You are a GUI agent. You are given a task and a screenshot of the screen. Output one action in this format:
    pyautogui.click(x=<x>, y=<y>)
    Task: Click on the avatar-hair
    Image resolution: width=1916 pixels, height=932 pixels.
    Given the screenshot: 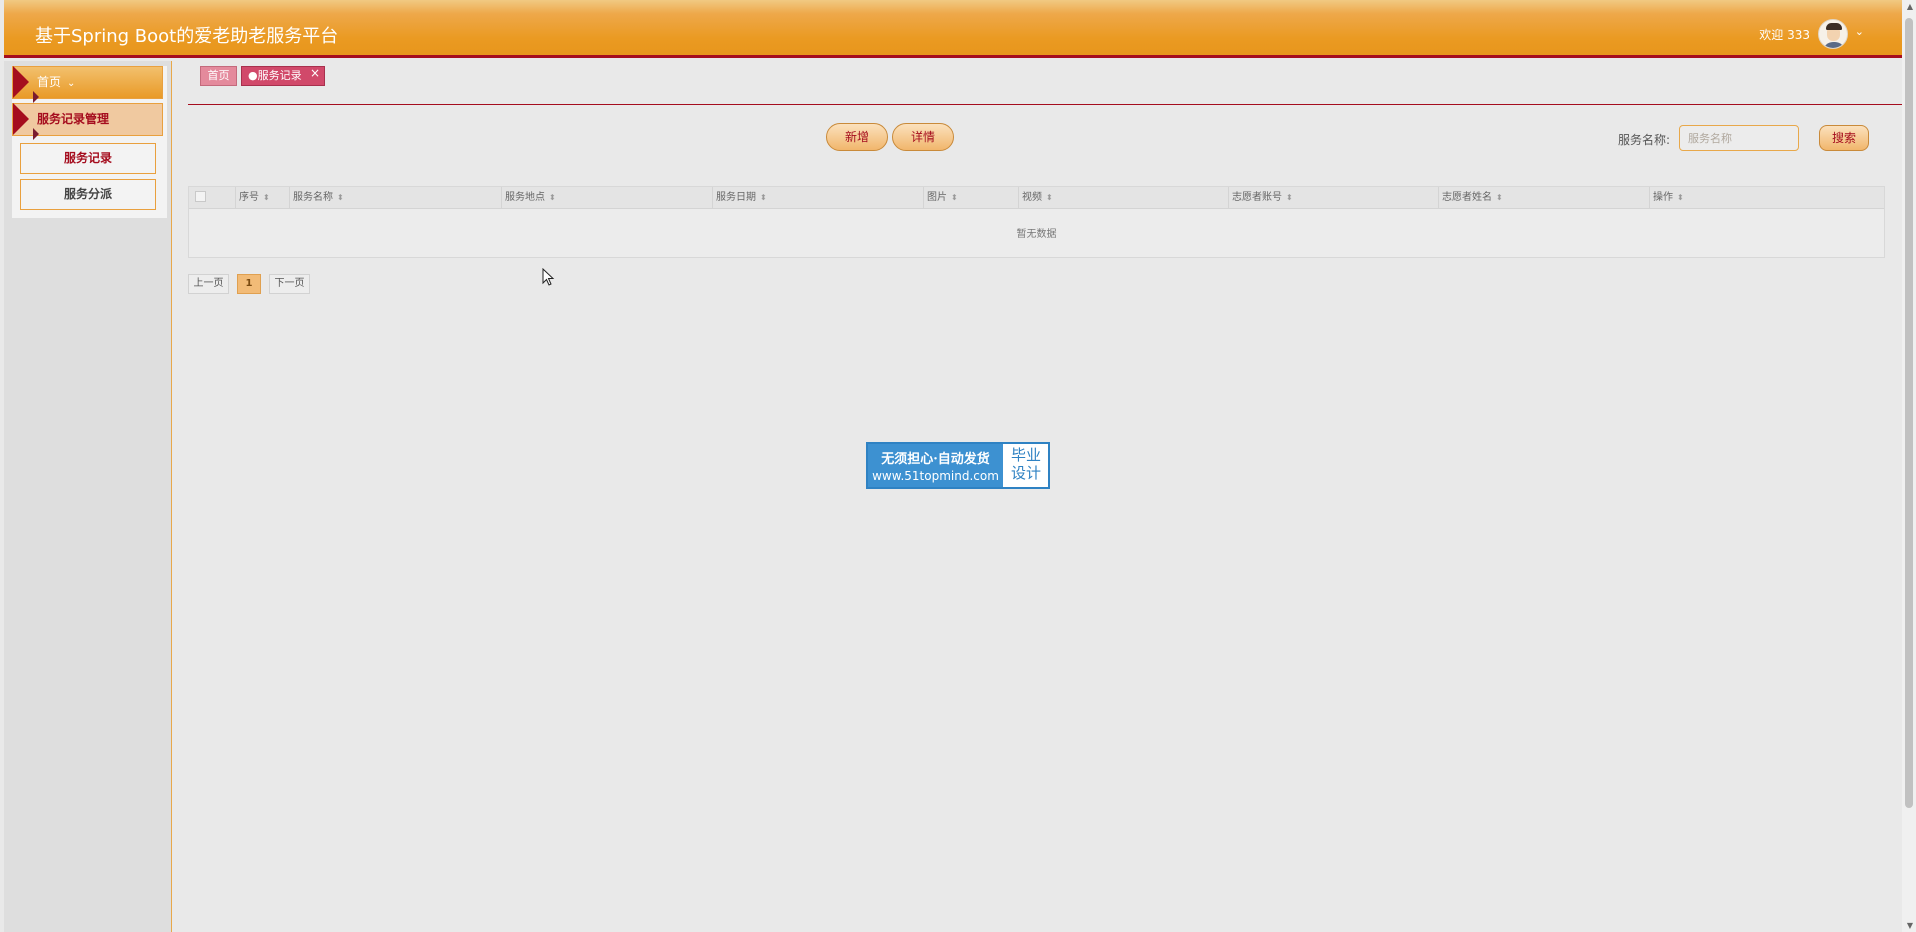 What is the action you would take?
    pyautogui.click(x=1834, y=26)
    